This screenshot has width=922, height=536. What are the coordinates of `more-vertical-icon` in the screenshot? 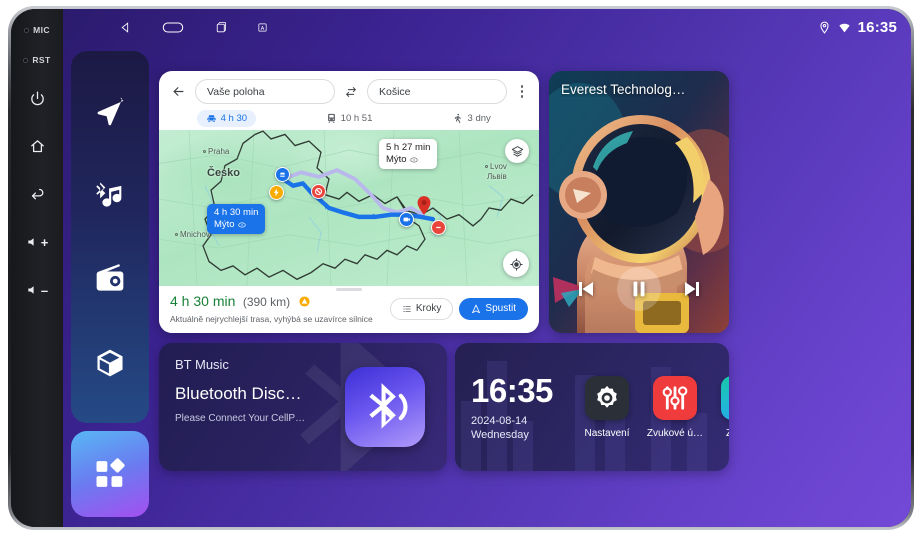 It's located at (522, 86).